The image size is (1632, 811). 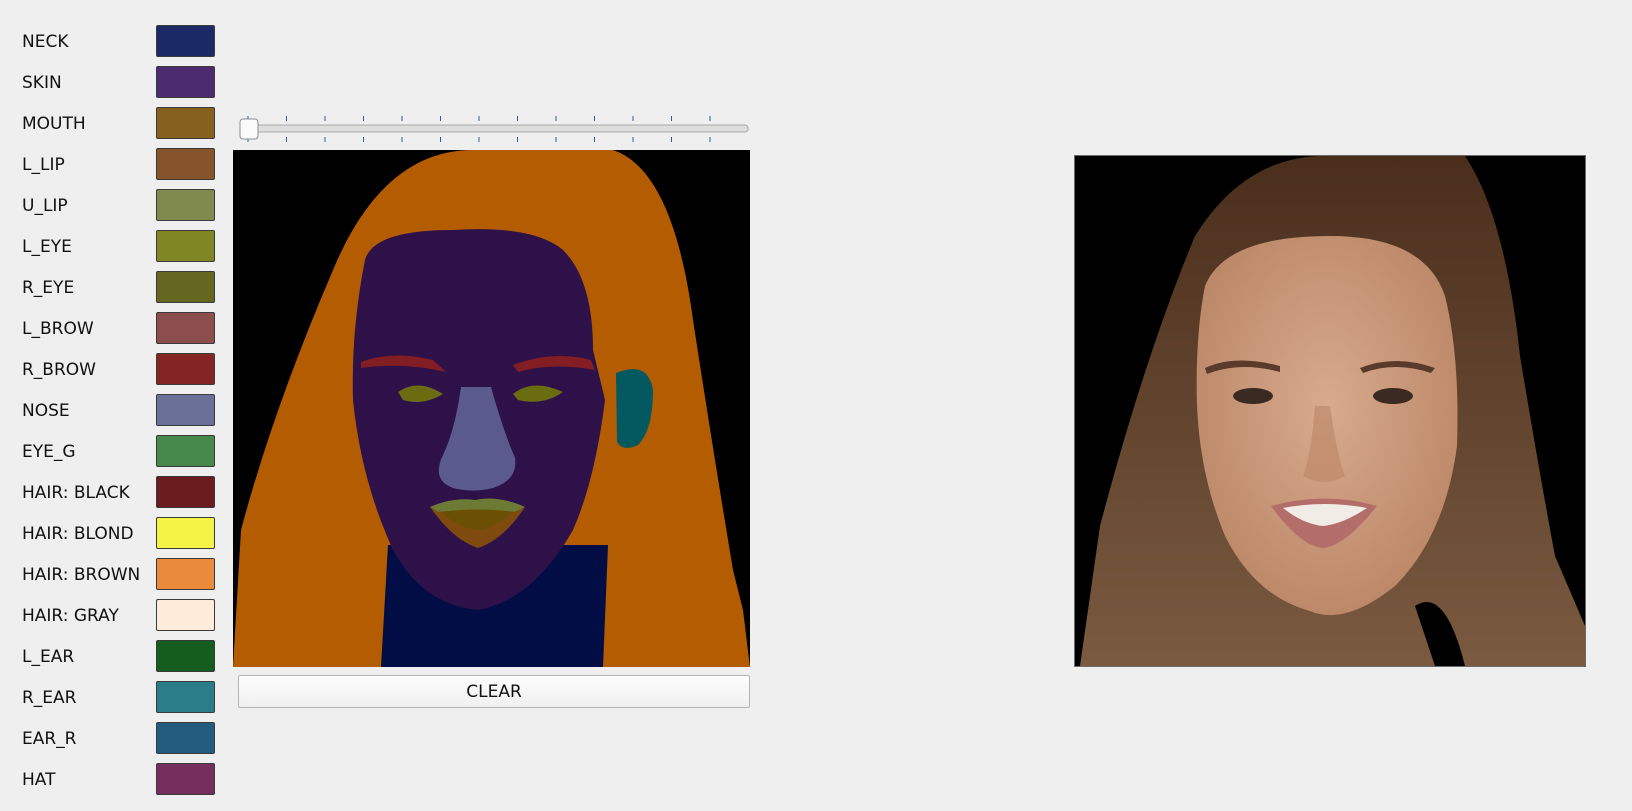 What do you see at coordinates (78, 534) in the screenshot?
I see `label-name: HAIR: BLOND` at bounding box center [78, 534].